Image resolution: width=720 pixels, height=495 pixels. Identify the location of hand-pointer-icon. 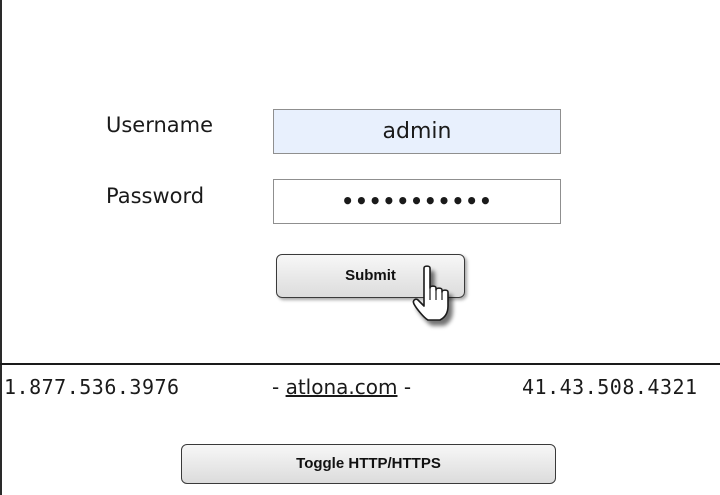
(430, 293).